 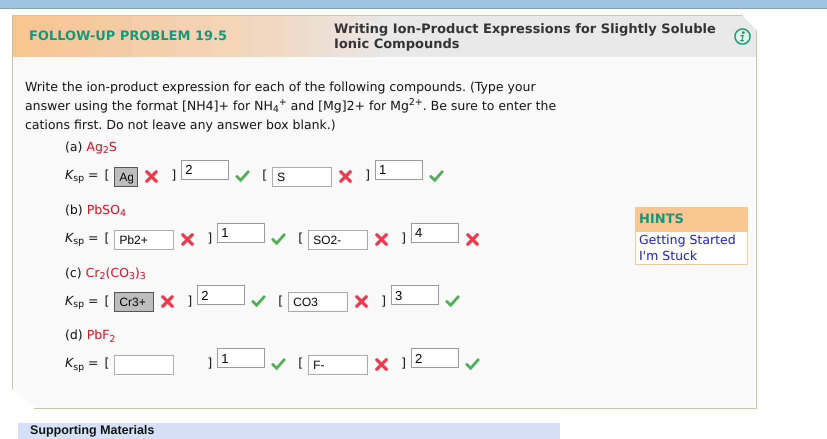 I want to click on formula-text: PbSO$_{4}$, so click(x=106, y=209).